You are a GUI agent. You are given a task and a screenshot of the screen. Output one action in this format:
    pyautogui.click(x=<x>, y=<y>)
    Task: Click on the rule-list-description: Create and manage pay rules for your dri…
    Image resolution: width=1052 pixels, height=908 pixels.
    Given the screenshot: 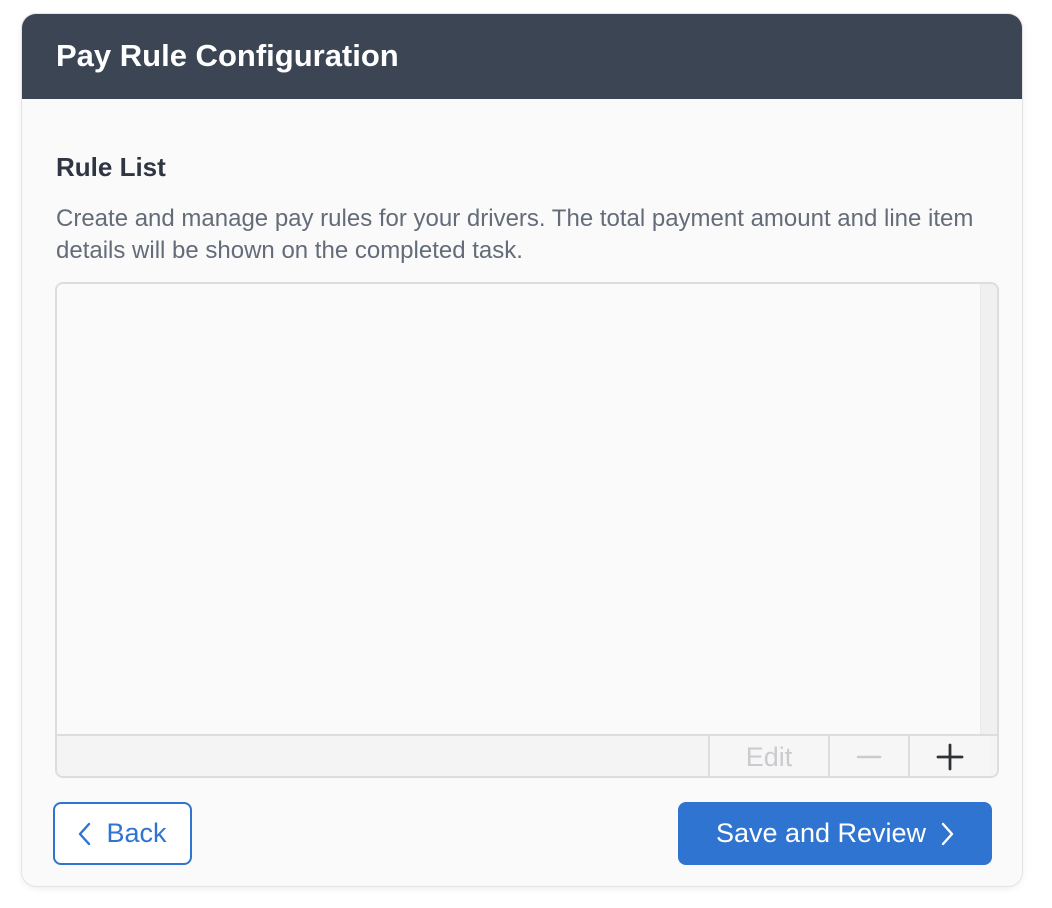 What is the action you would take?
    pyautogui.click(x=515, y=234)
    